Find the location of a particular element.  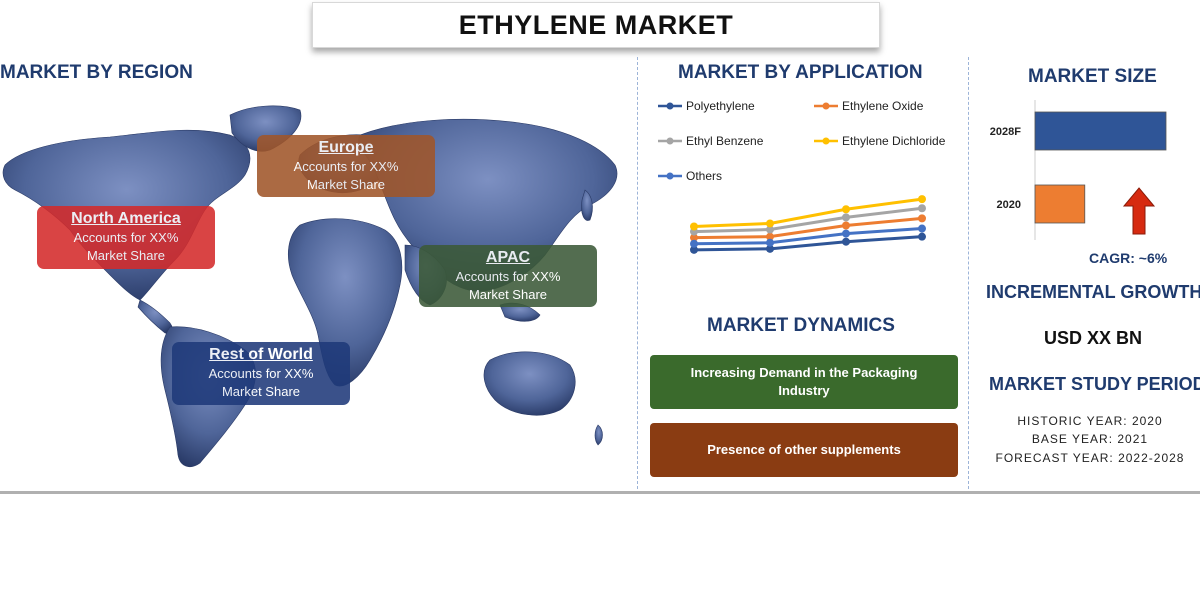

region-name: Rest of World is located at coordinates (261, 354).